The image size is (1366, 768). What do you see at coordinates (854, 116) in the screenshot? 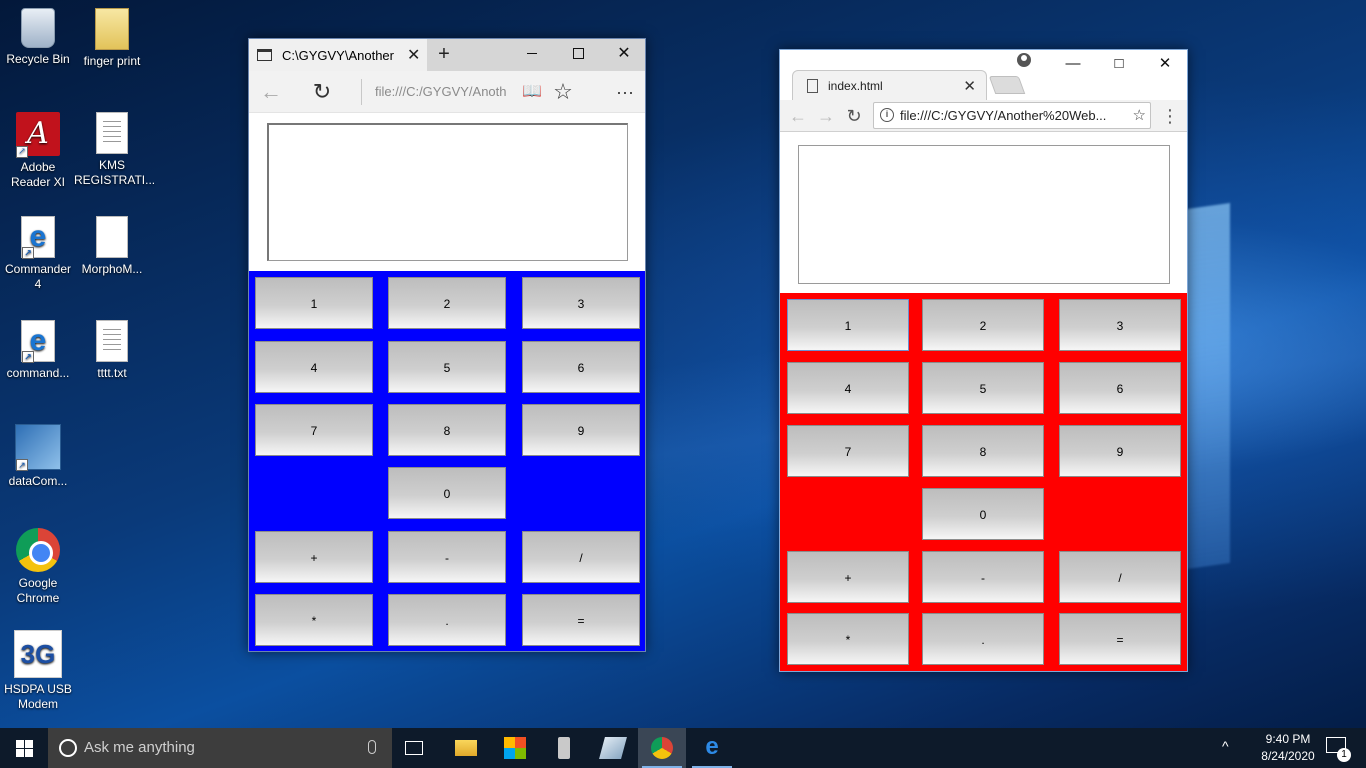
I see `reload-icon: ↻` at bounding box center [854, 116].